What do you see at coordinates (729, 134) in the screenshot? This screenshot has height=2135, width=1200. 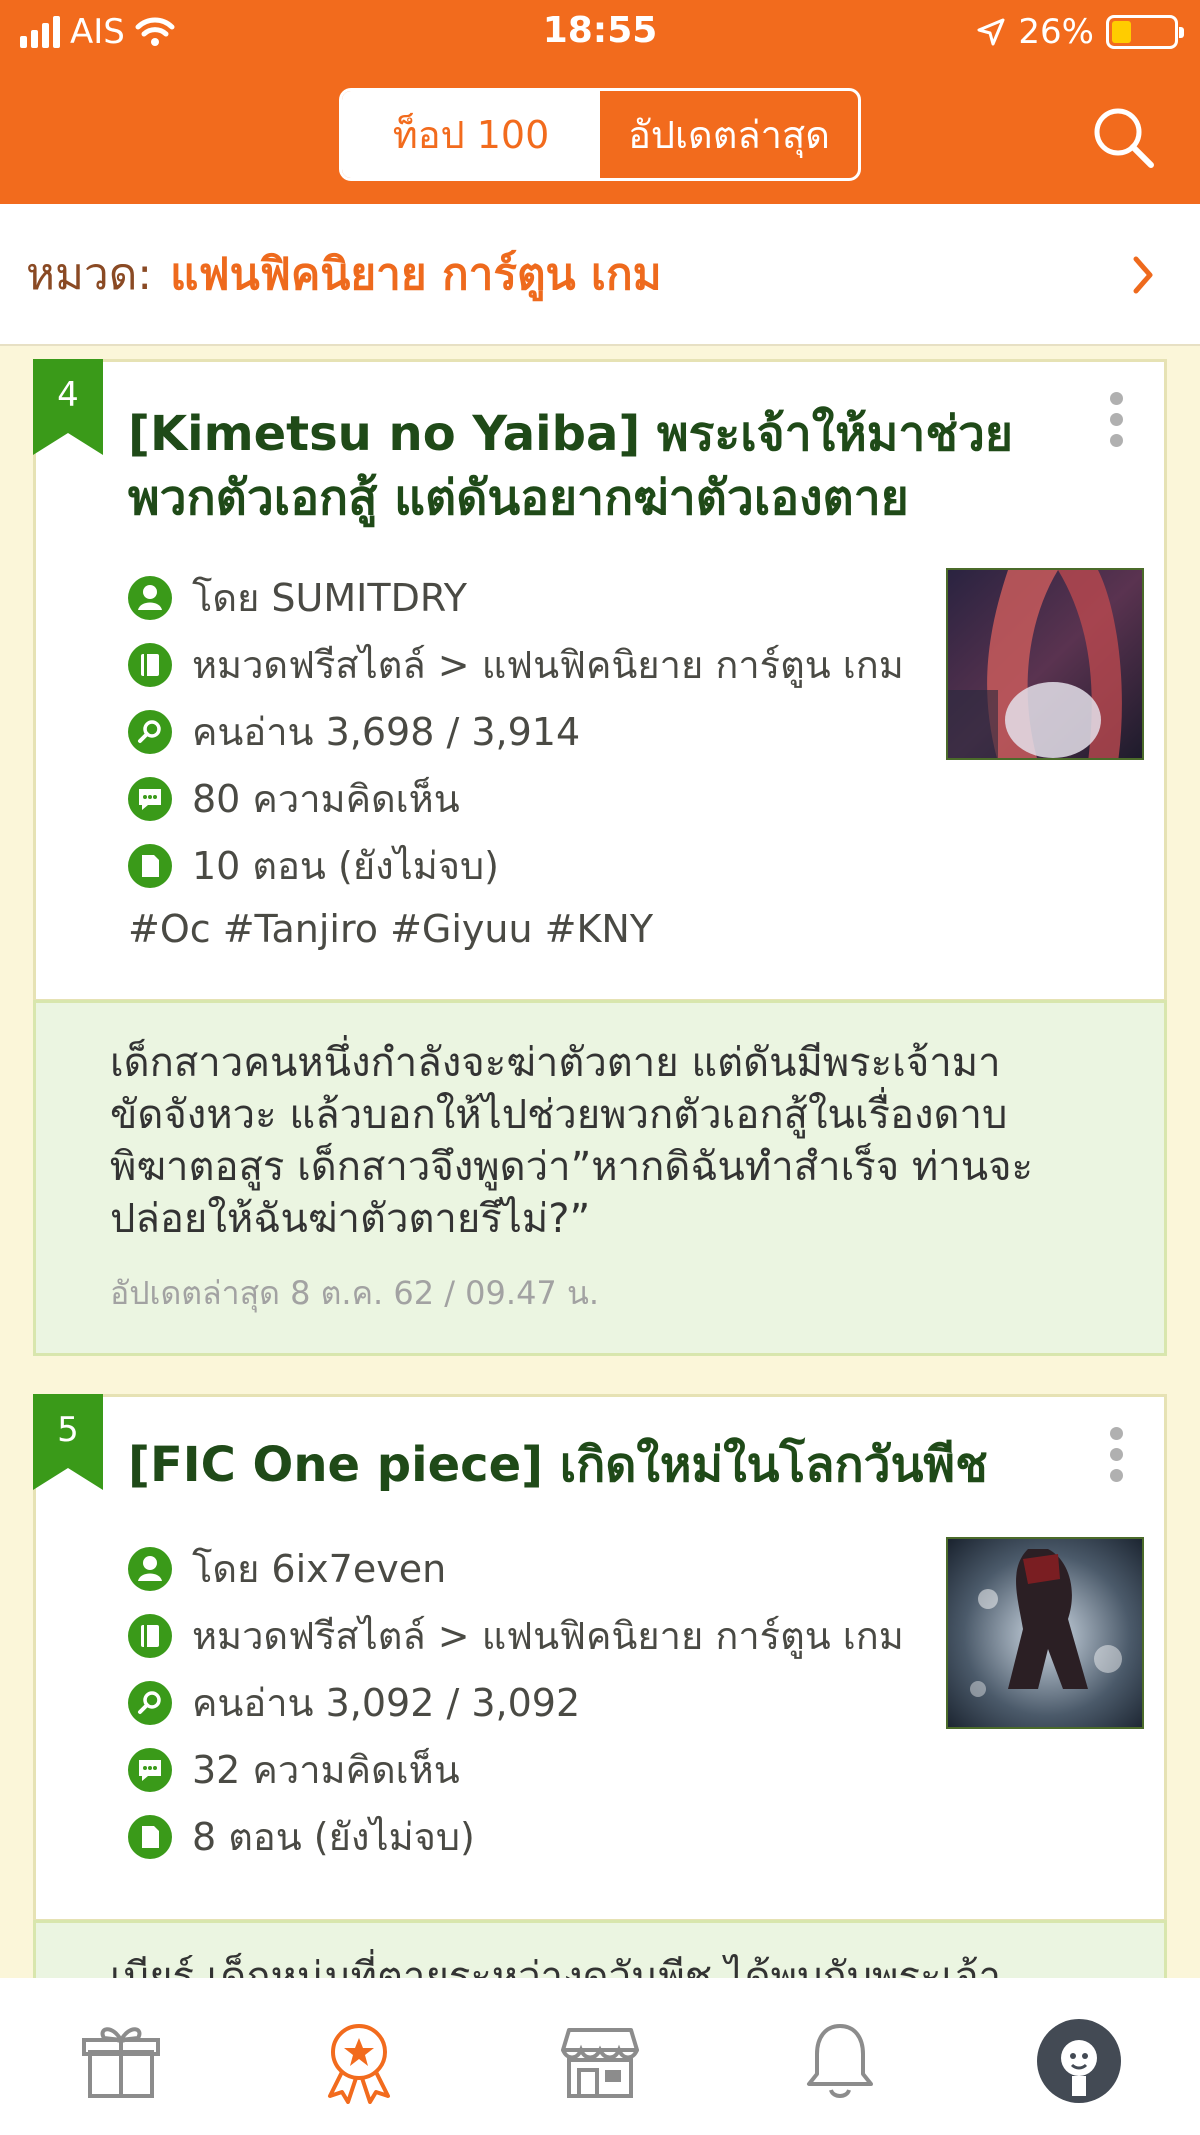 I see `tab-latest-update: อัปเดตล่าสุด` at bounding box center [729, 134].